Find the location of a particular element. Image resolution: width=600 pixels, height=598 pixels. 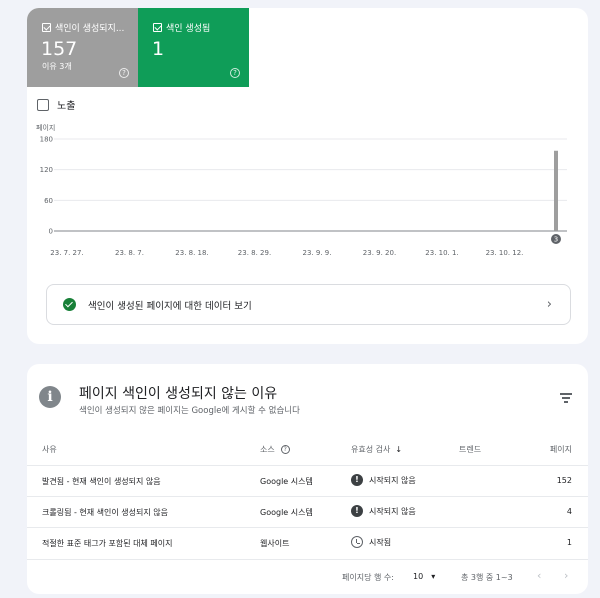

col-validation: 유효성 검사 ↓ is located at coordinates (376, 449).